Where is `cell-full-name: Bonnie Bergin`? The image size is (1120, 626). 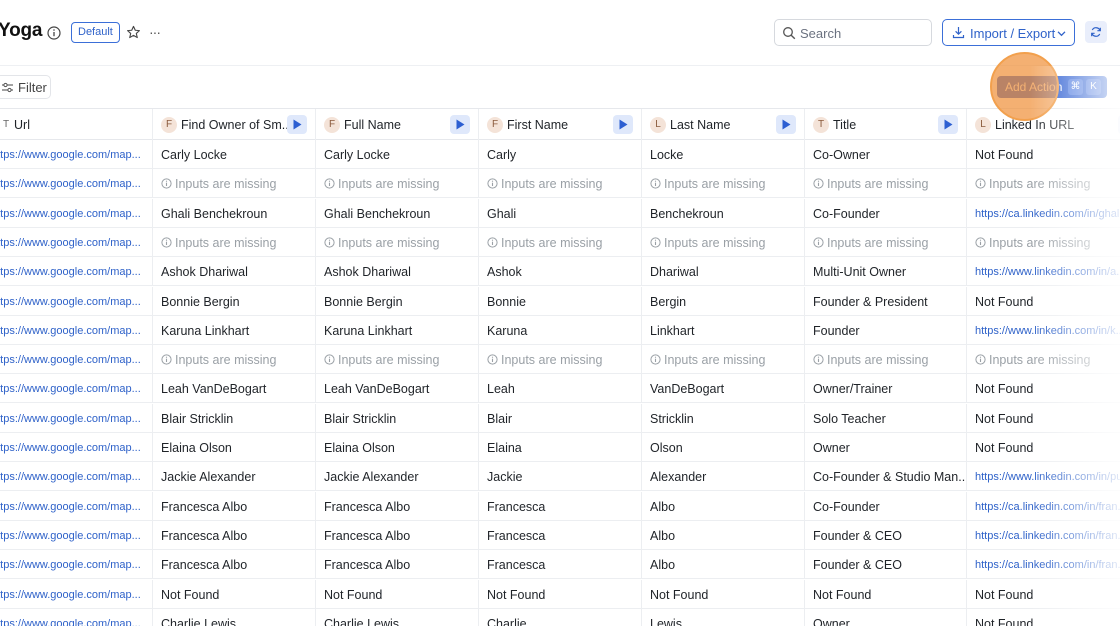 cell-full-name: Bonnie Bergin is located at coordinates (397, 300).